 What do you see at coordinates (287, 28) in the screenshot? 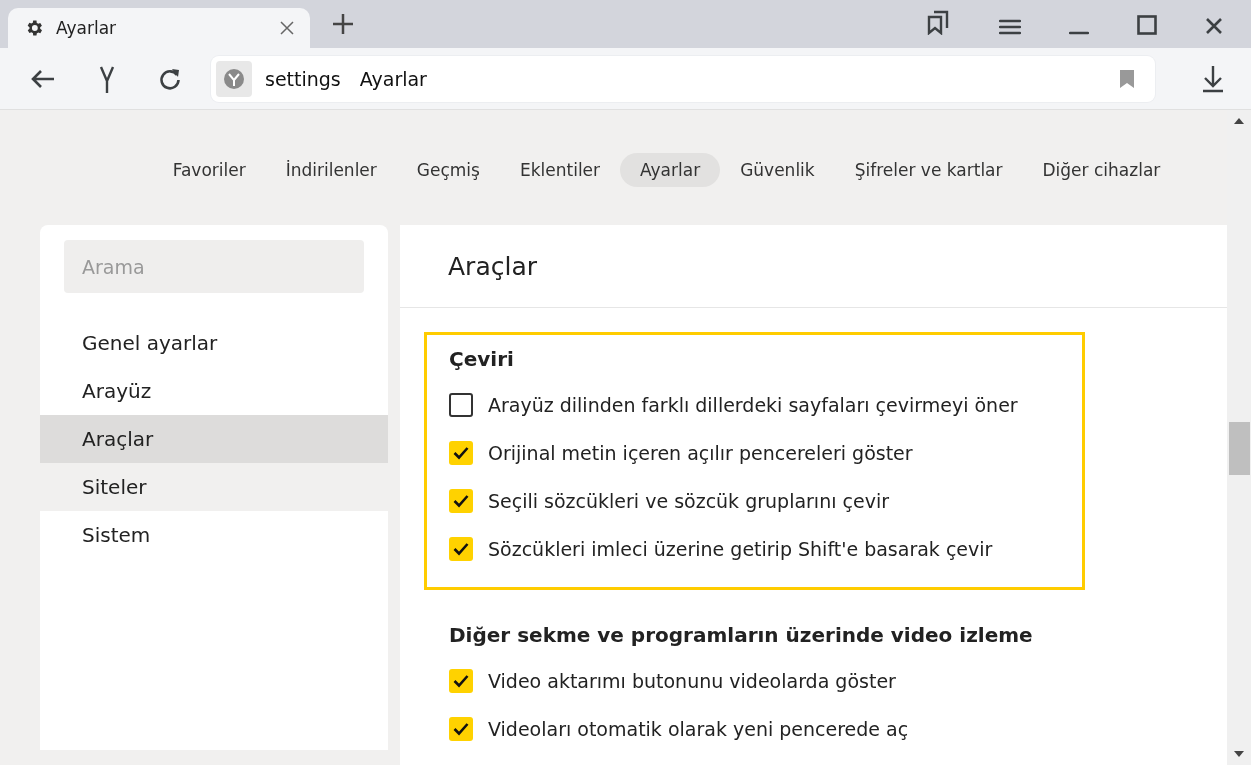
I see `close-tab-icon` at bounding box center [287, 28].